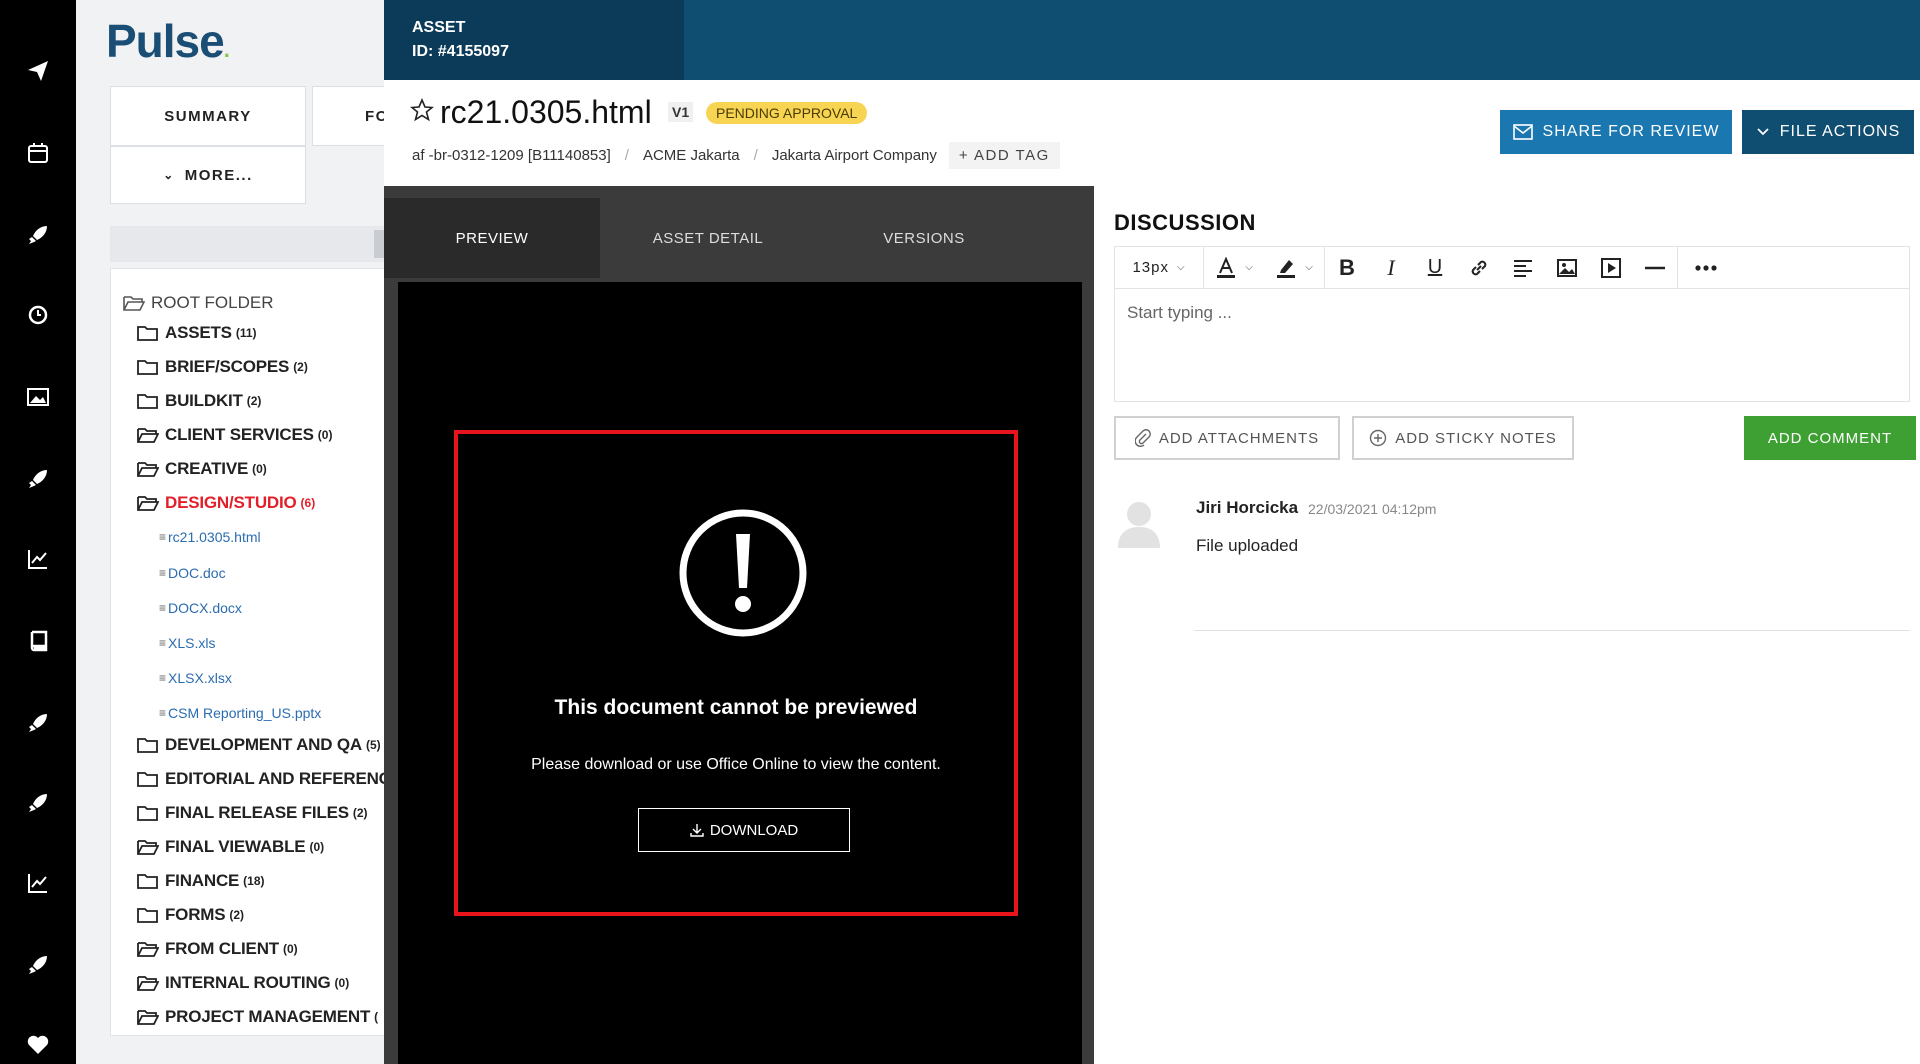 Image resolution: width=1920 pixels, height=1064 pixels. I want to click on align-button, so click(1523, 268).